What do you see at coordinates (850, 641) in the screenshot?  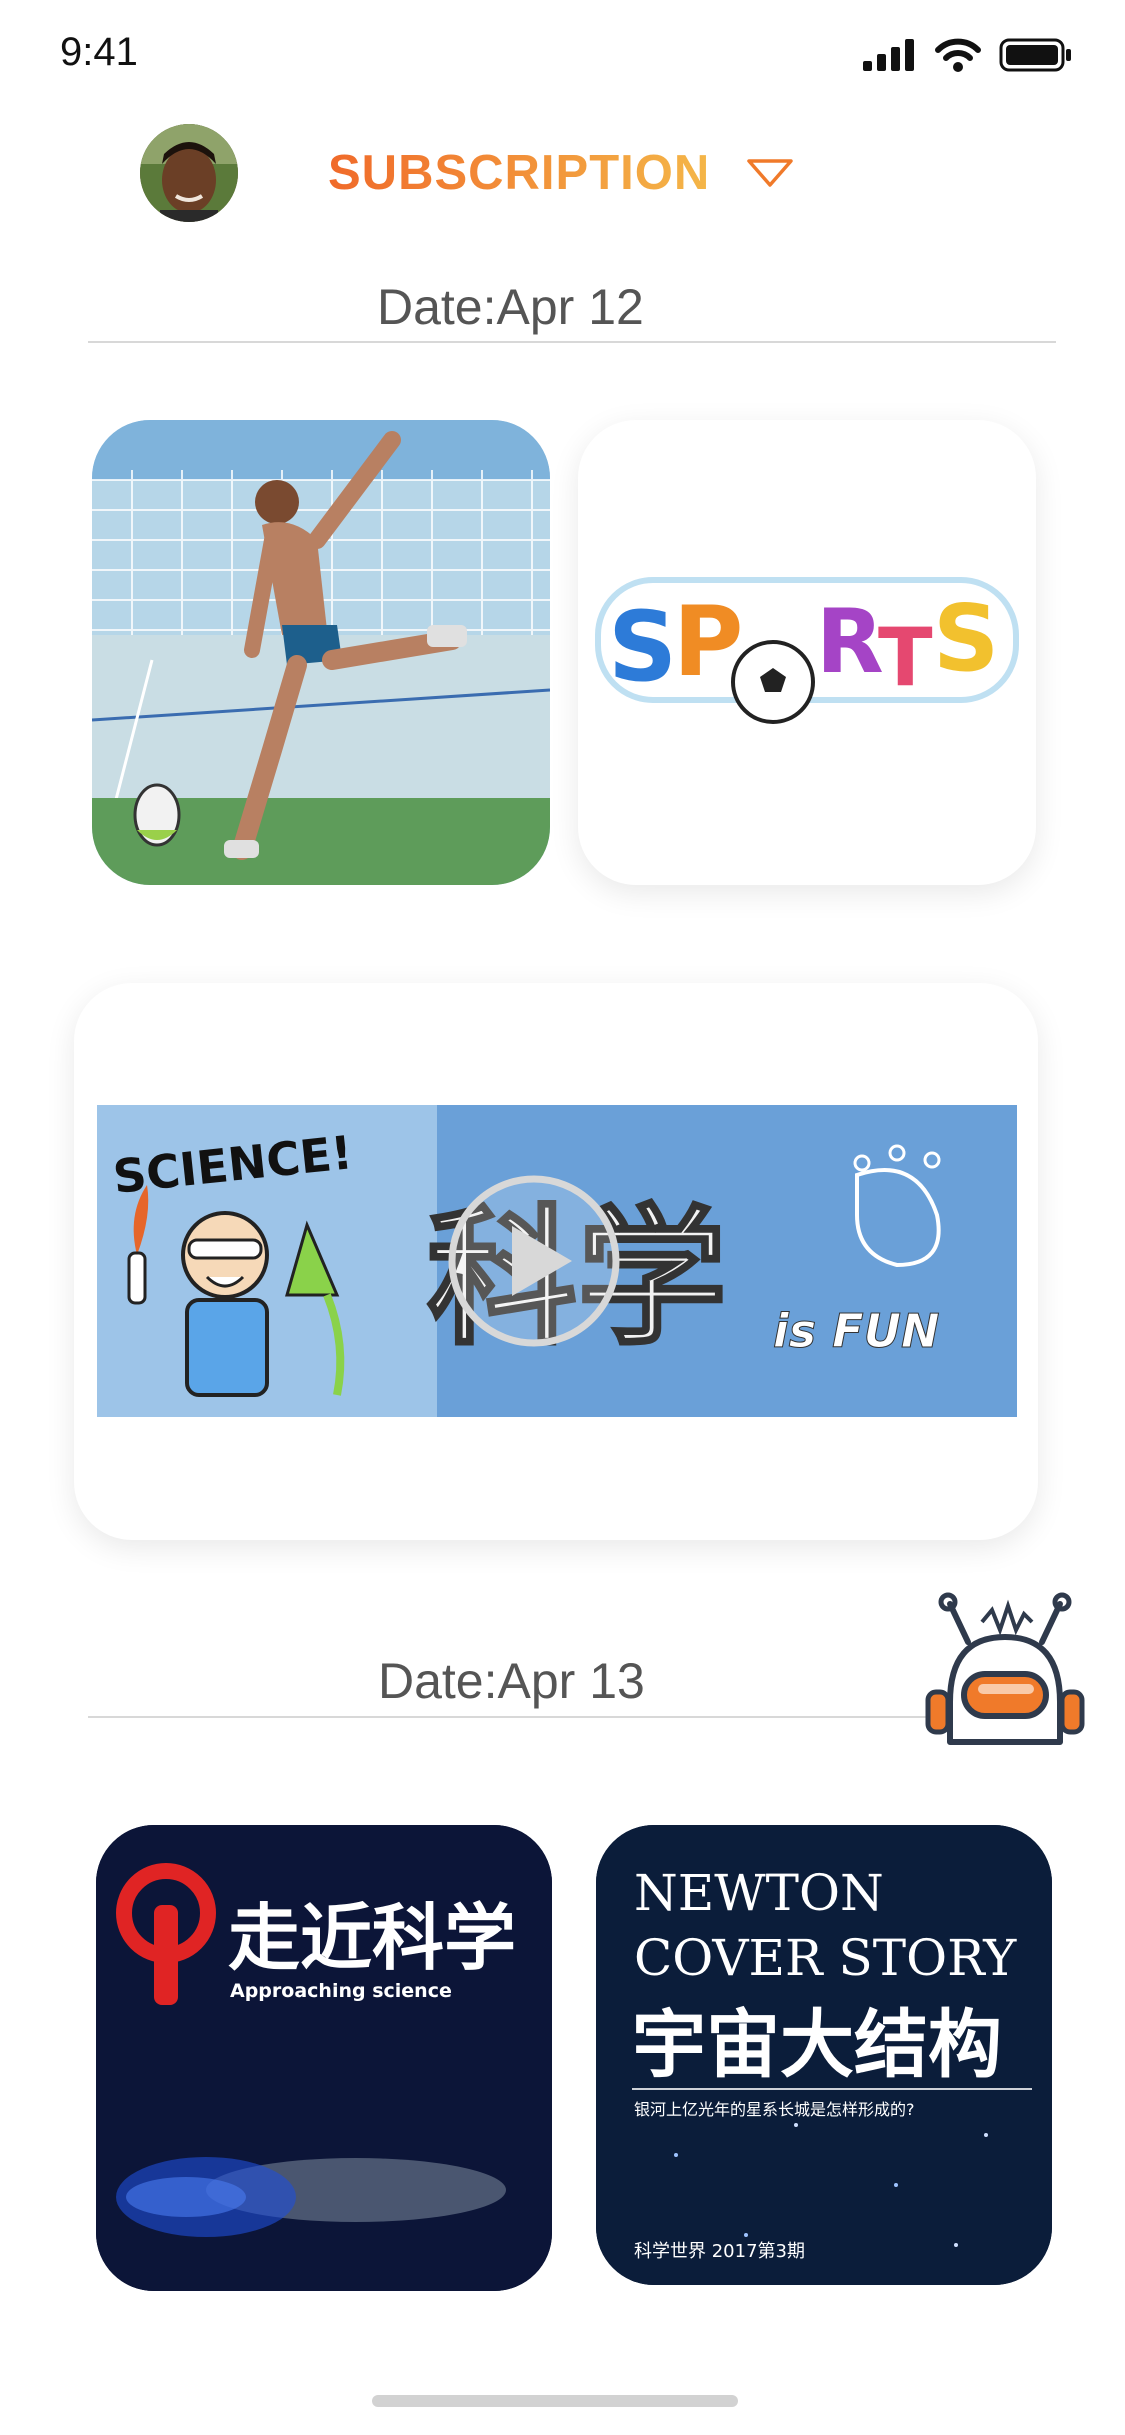 I see `svg-text: R` at bounding box center [850, 641].